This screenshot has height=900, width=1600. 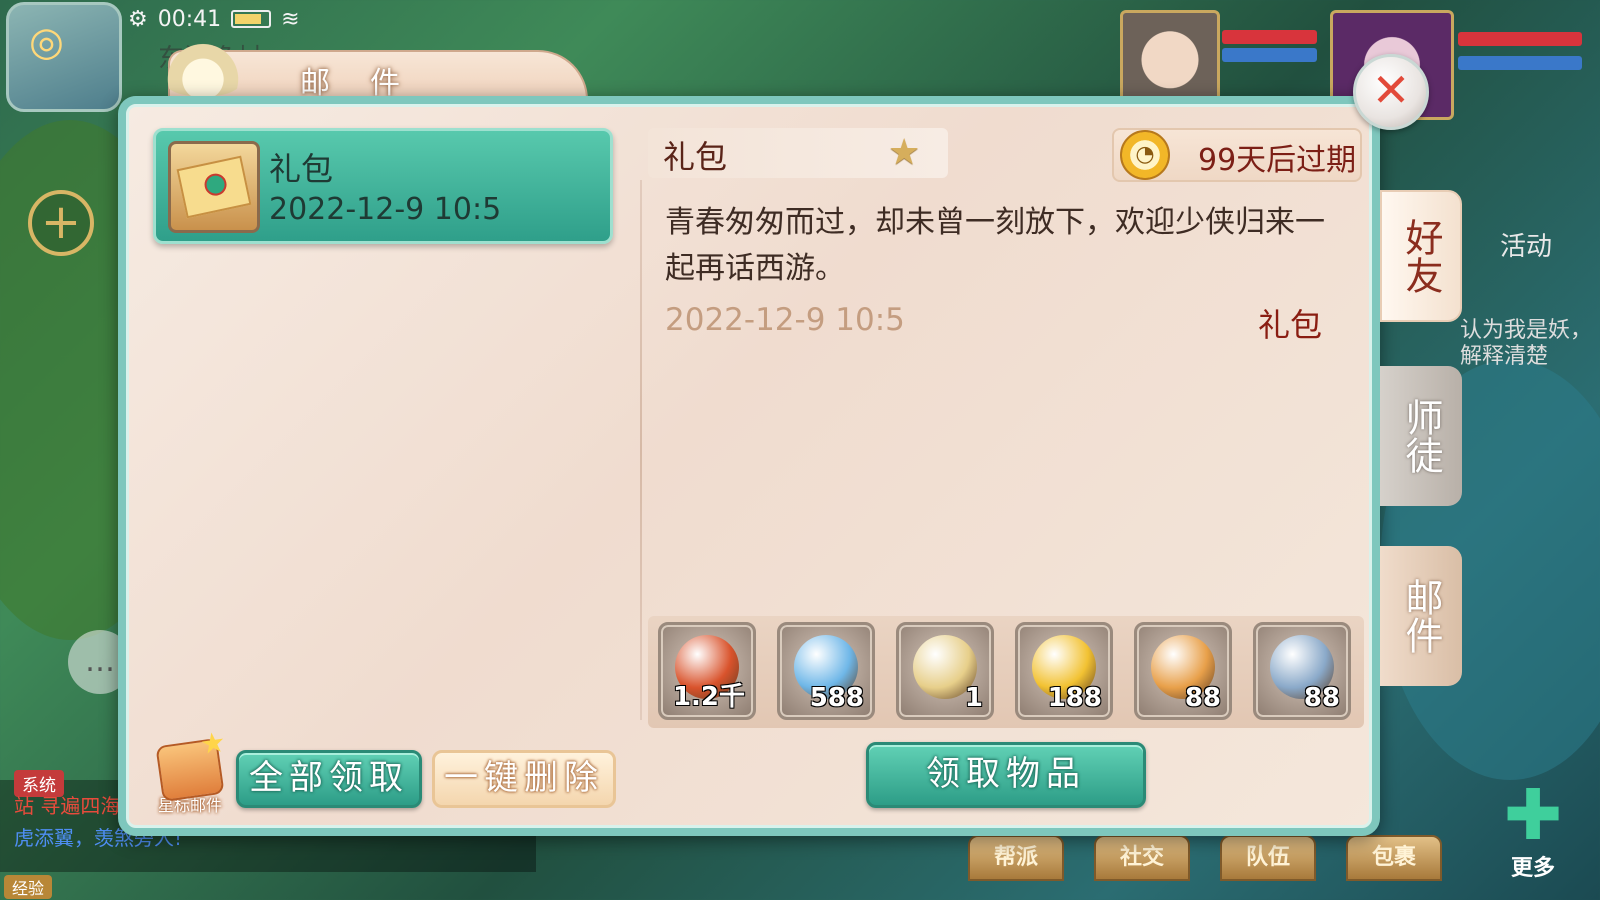 I want to click on tab-friends-label: 好友, so click(x=1421, y=256).